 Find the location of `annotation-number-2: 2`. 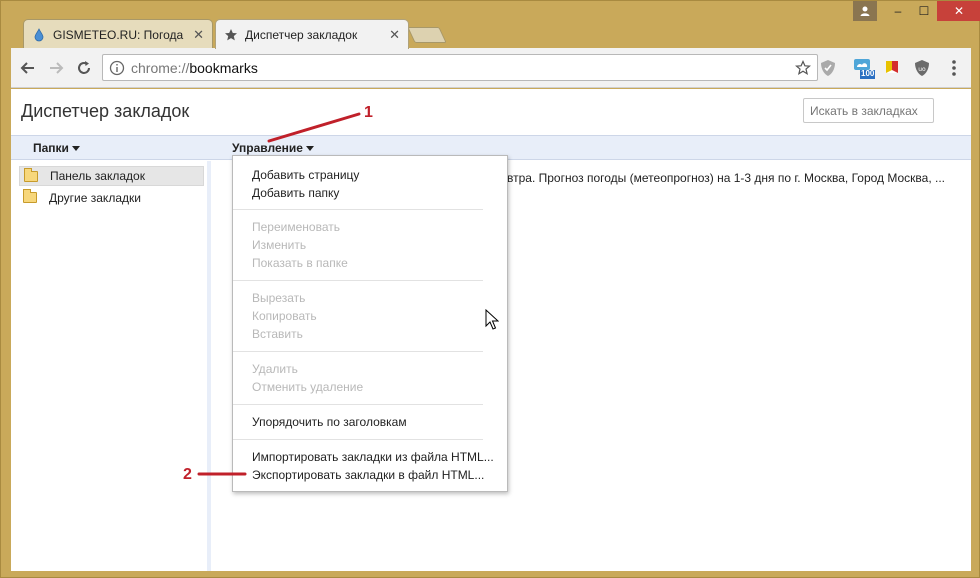

annotation-number-2: 2 is located at coordinates (187, 474).